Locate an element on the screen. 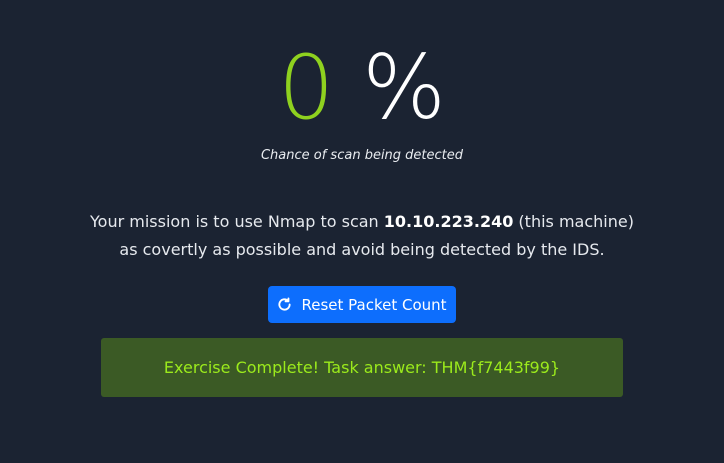  detection-value: 0 is located at coordinates (306, 87).